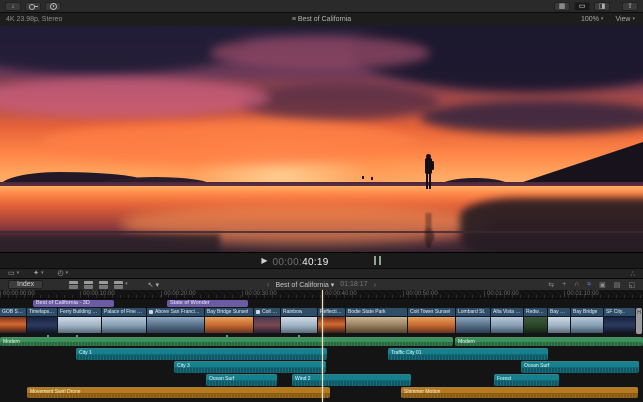 The image size is (643, 402). What do you see at coordinates (26, 284) in the screenshot?
I see `index-button: Index` at bounding box center [26, 284].